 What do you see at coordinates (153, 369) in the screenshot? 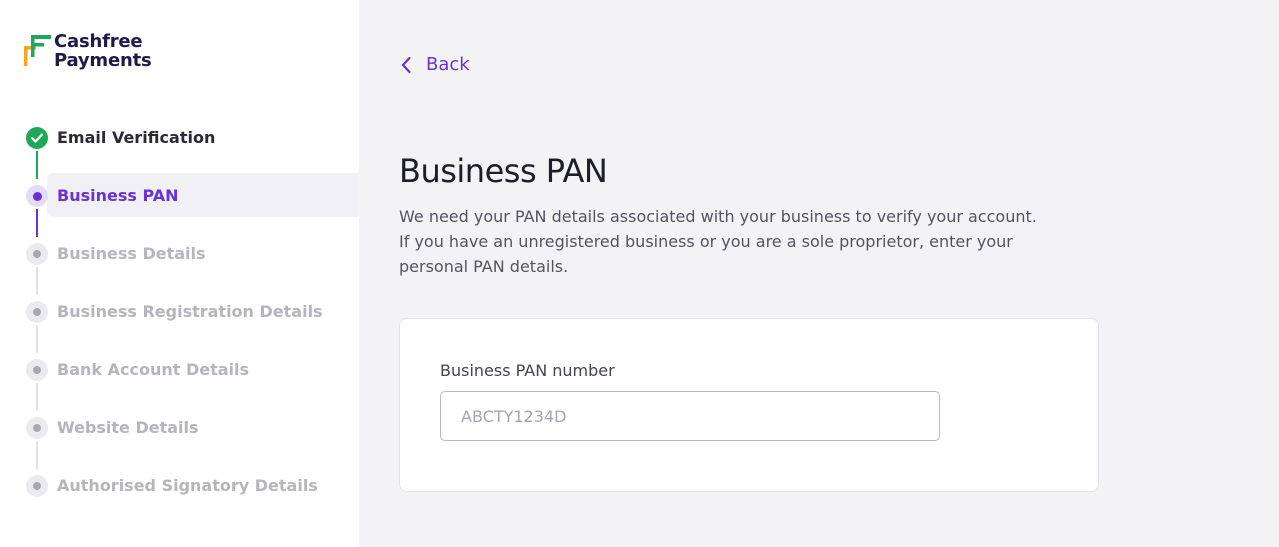
I see `step-label: Bank Account Details` at bounding box center [153, 369].